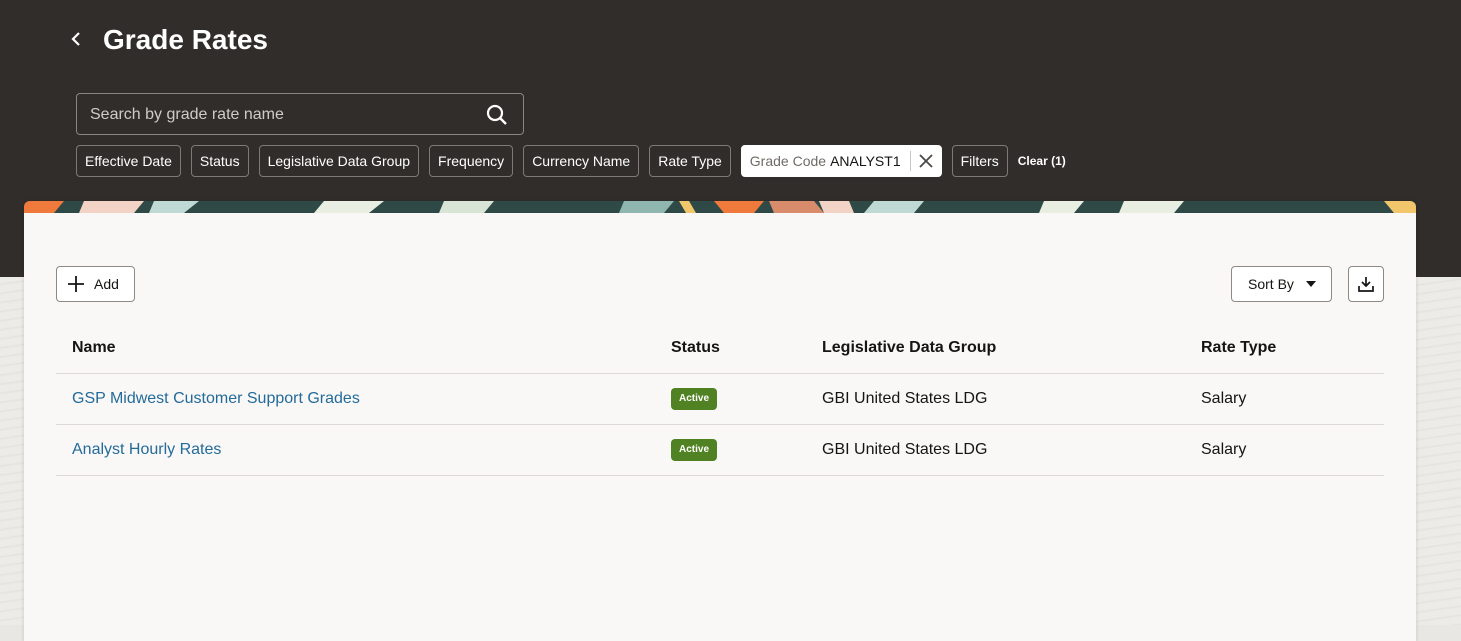 This screenshot has height=641, width=1461. Describe the element at coordinates (695, 347) in the screenshot. I see `column-header-status: Status` at that location.